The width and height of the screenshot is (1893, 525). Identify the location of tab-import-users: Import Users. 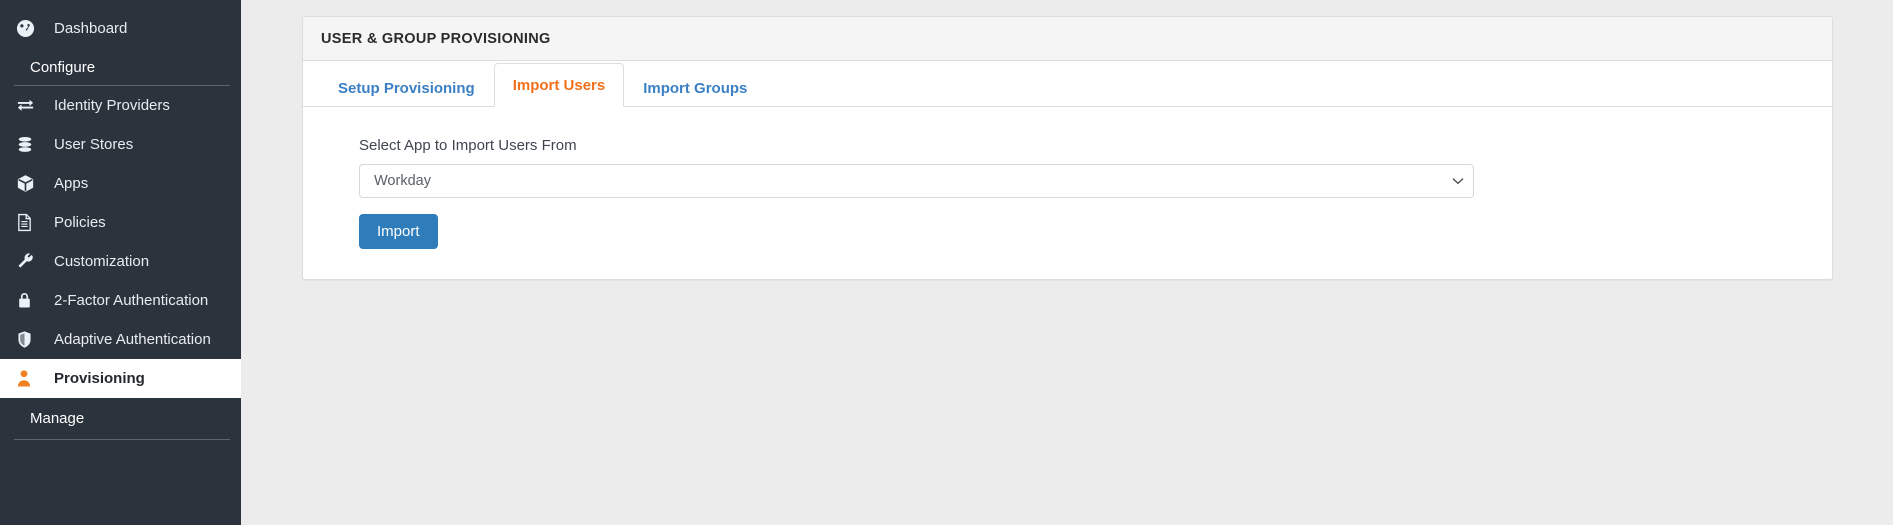
(559, 85).